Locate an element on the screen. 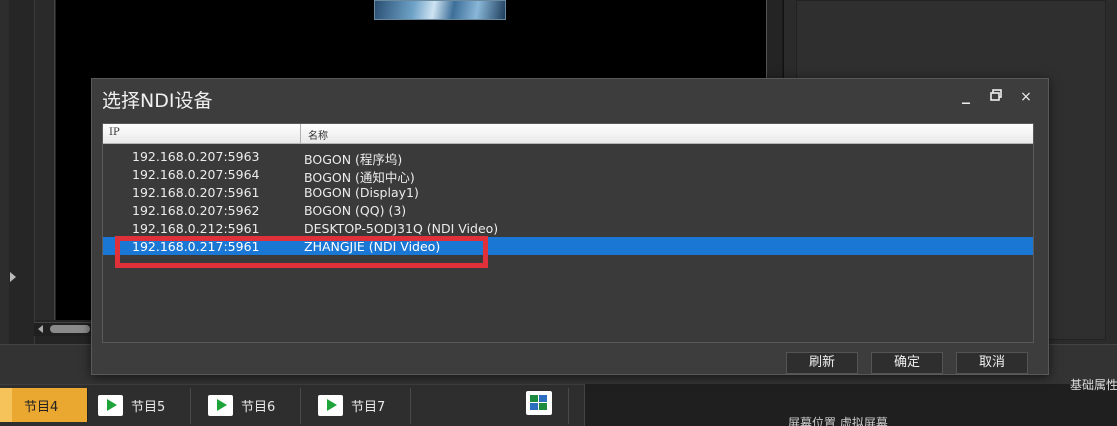 Image resolution: width=1117 pixels, height=426 pixels. program-label: 节目4 is located at coordinates (41, 407).